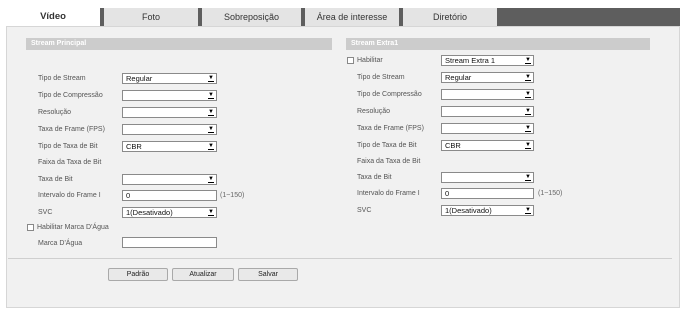 The height and width of the screenshot is (311, 684). What do you see at coordinates (179, 44) in the screenshot?
I see `main-stream-header: Stream Principal` at bounding box center [179, 44].